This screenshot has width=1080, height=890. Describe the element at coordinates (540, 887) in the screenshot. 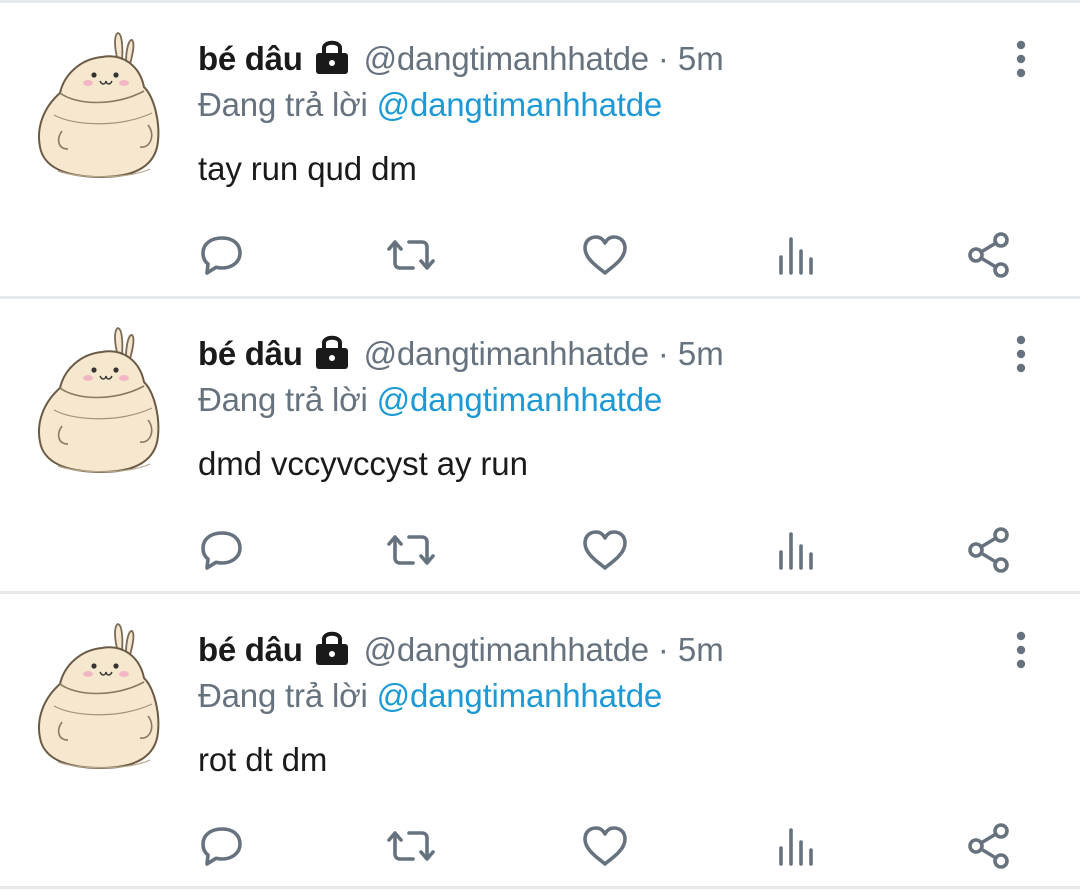

I see `divider` at that location.